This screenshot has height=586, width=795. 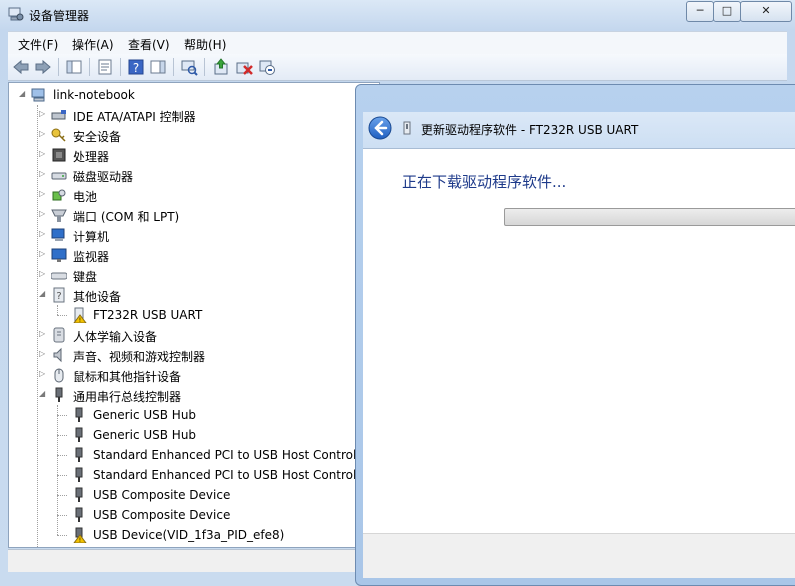 What do you see at coordinates (189, 535) in the screenshot?
I see `tree-node-label: USB Device(VID_1f3a_PID_efe8)` at bounding box center [189, 535].